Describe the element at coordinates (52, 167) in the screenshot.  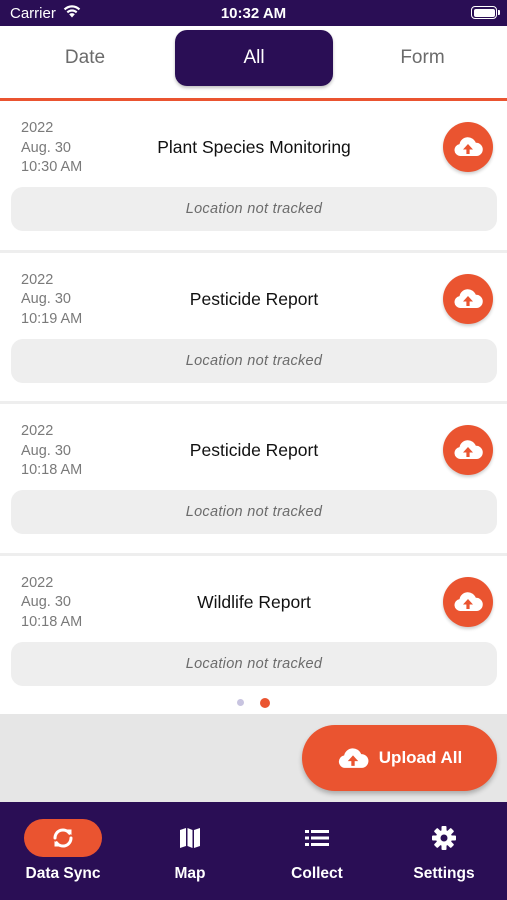
I see `record-time: 10:30 AM` at that location.